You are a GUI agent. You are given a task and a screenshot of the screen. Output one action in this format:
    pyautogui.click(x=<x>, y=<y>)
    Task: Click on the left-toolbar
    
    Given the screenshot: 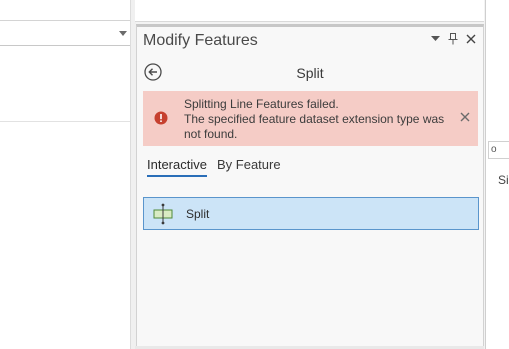 What is the action you would take?
    pyautogui.click(x=65, y=10)
    